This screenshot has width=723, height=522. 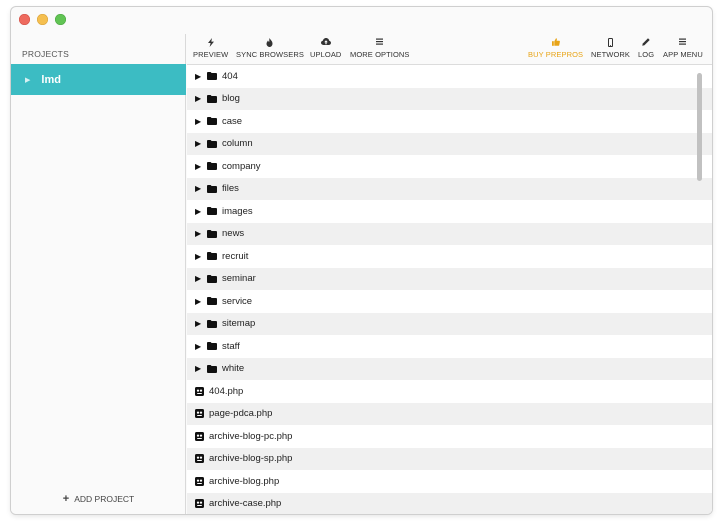 I want to click on folder-row: ▶ seminar, so click(x=449, y=278).